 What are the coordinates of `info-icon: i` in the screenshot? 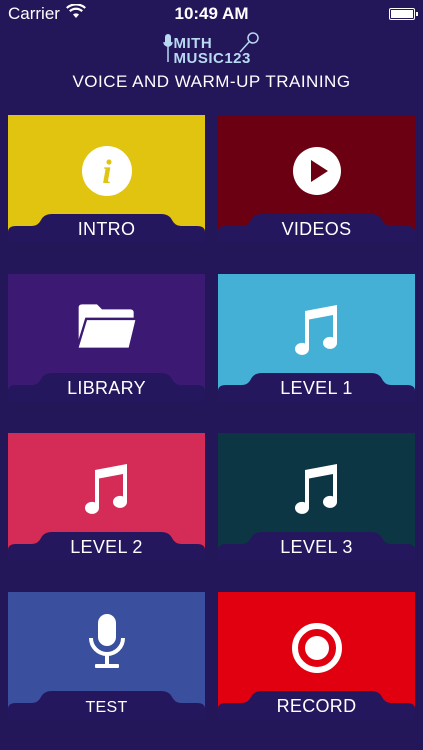 It's located at (107, 171).